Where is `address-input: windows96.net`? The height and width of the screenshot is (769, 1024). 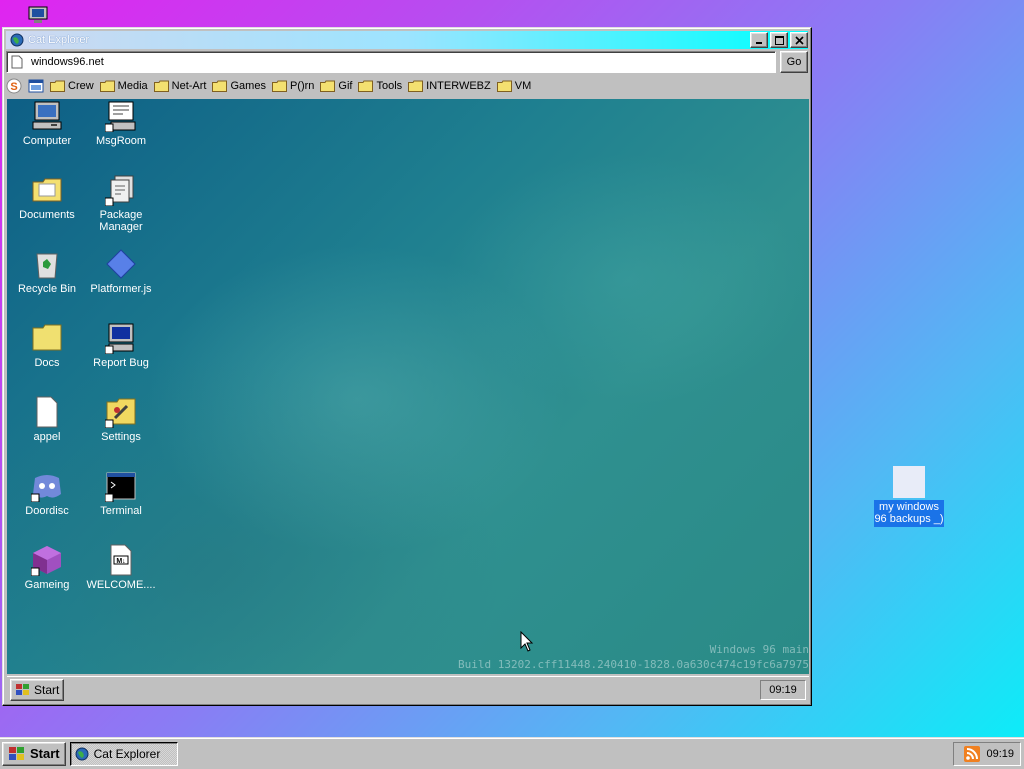
address-input: windows96.net is located at coordinates (391, 62).